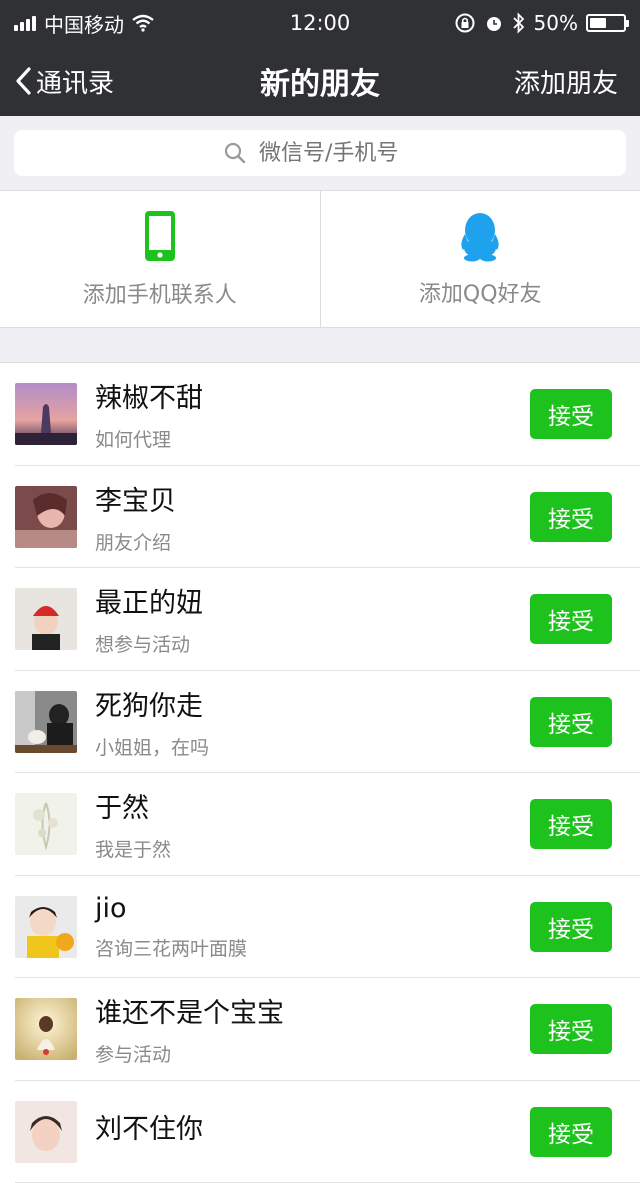 This screenshot has height=1183, width=640. Describe the element at coordinates (25, 23) in the screenshot. I see `signal-icon` at that location.